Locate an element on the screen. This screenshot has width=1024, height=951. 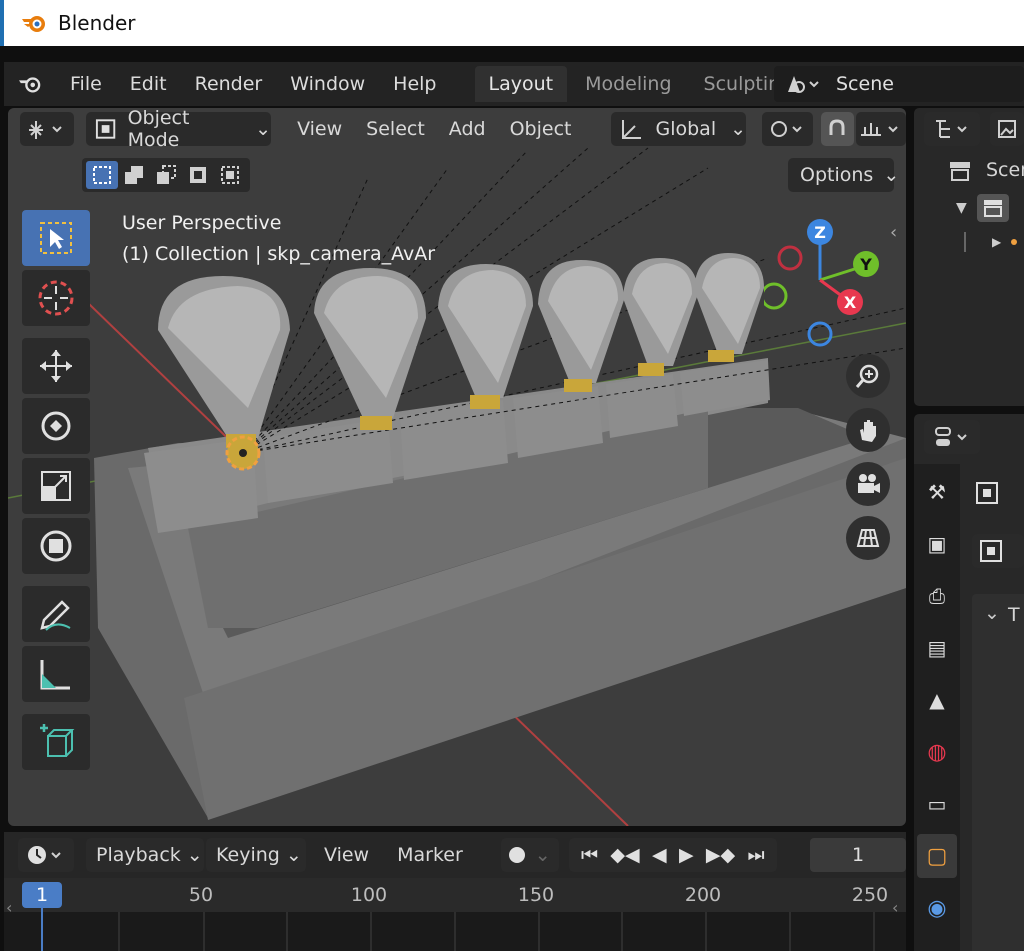
tool-annotate is located at coordinates (56, 614).